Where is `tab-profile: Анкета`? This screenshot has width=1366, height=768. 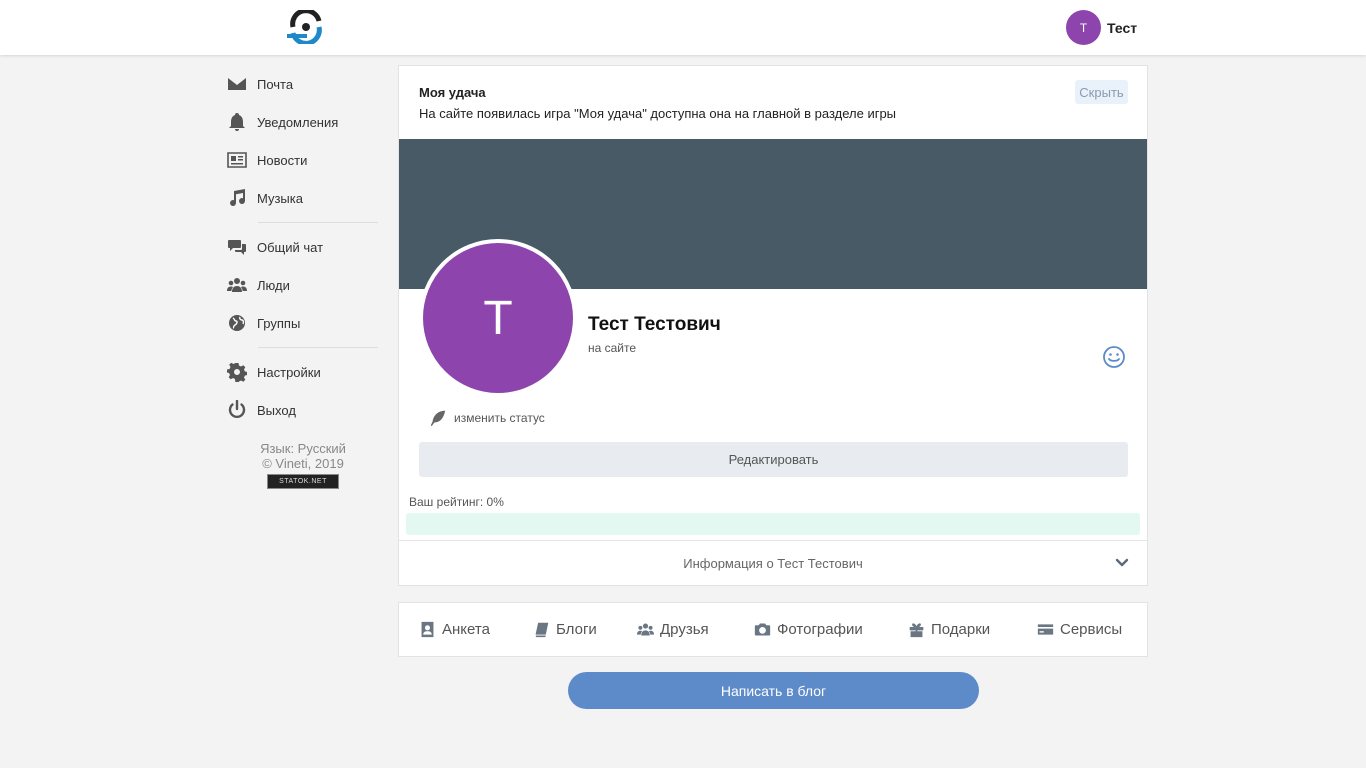 tab-profile: Анкета is located at coordinates (454, 629).